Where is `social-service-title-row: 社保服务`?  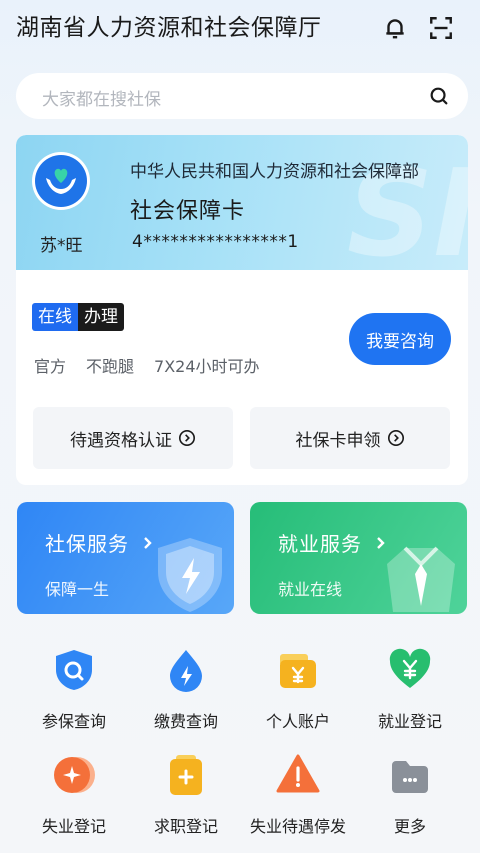 social-service-title-row: 社保服务 is located at coordinates (99, 542).